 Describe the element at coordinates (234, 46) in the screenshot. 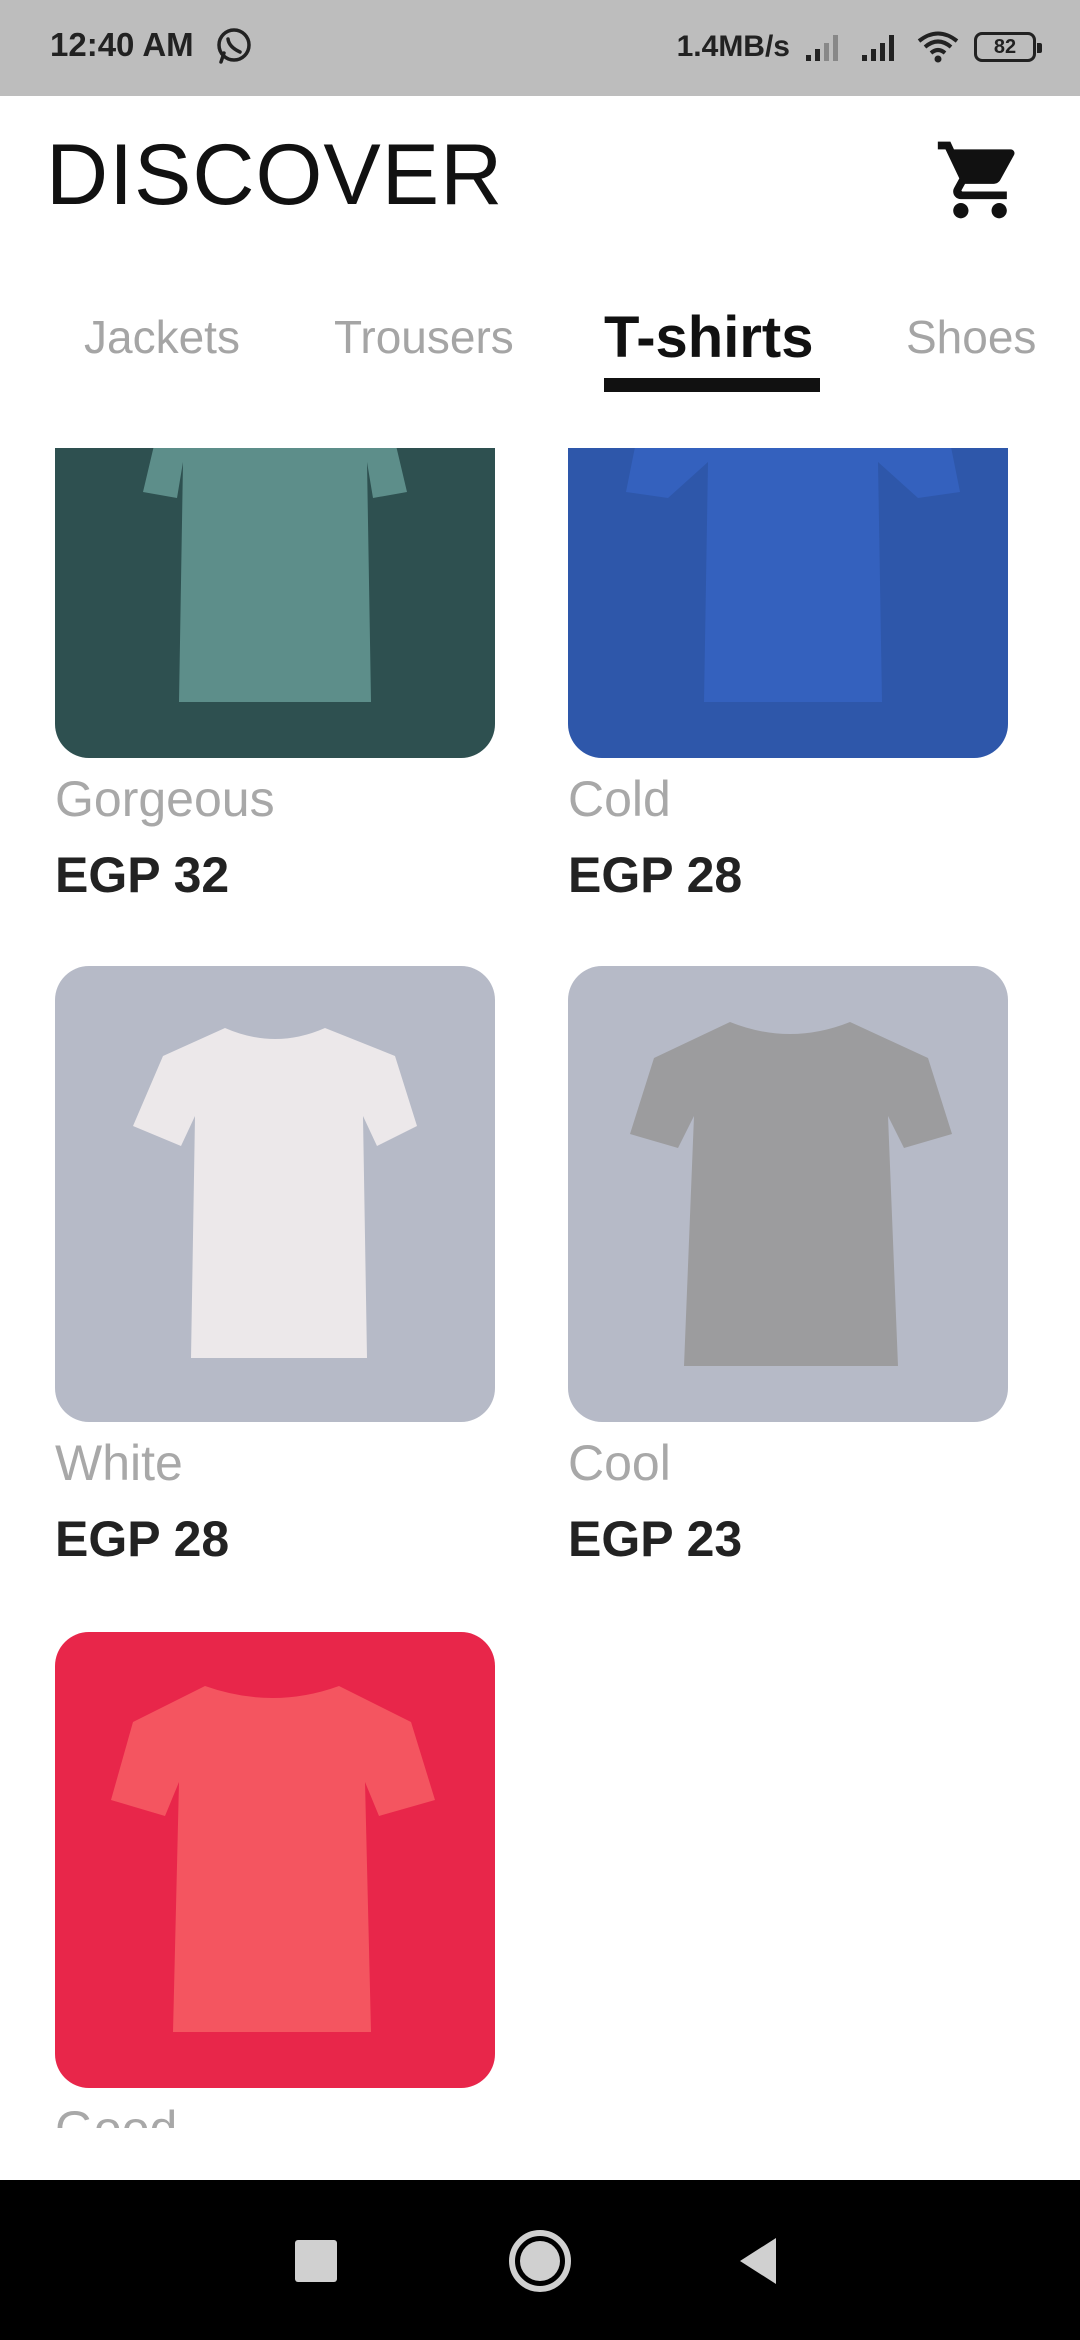

I see `whatsapp-icon` at that location.